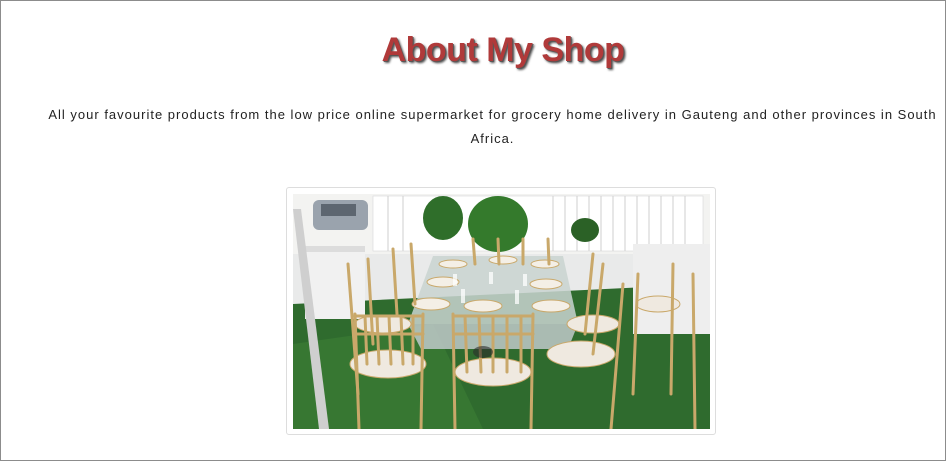 This screenshot has height=461, width=946. I want to click on page-title: About My Shop, so click(503, 50).